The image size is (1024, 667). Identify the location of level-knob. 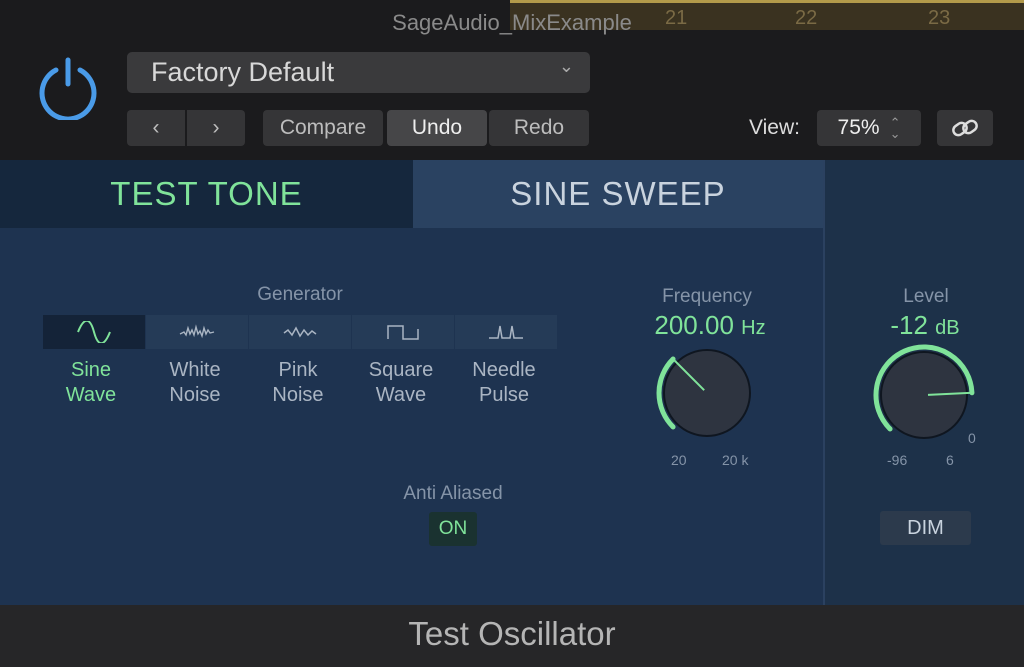
(924, 395).